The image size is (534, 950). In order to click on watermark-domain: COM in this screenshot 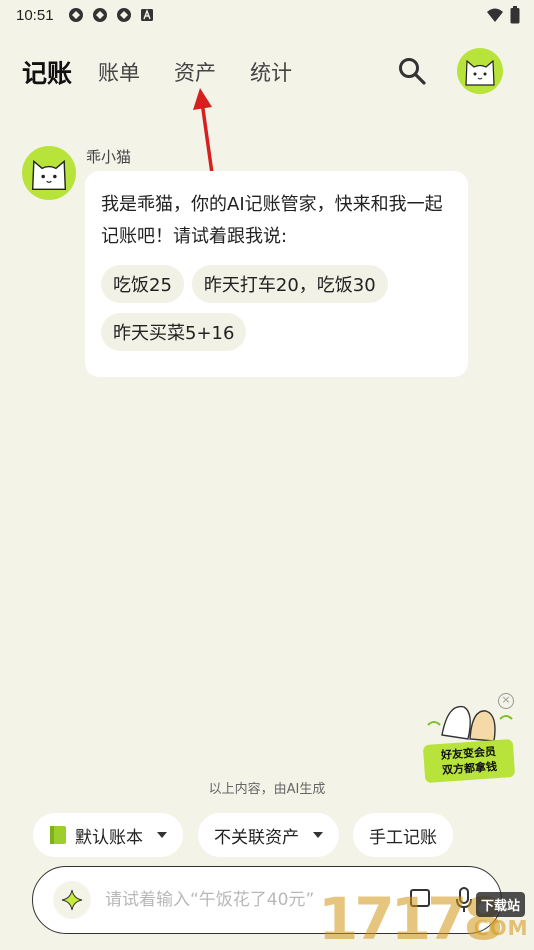, I will do `click(501, 928)`.